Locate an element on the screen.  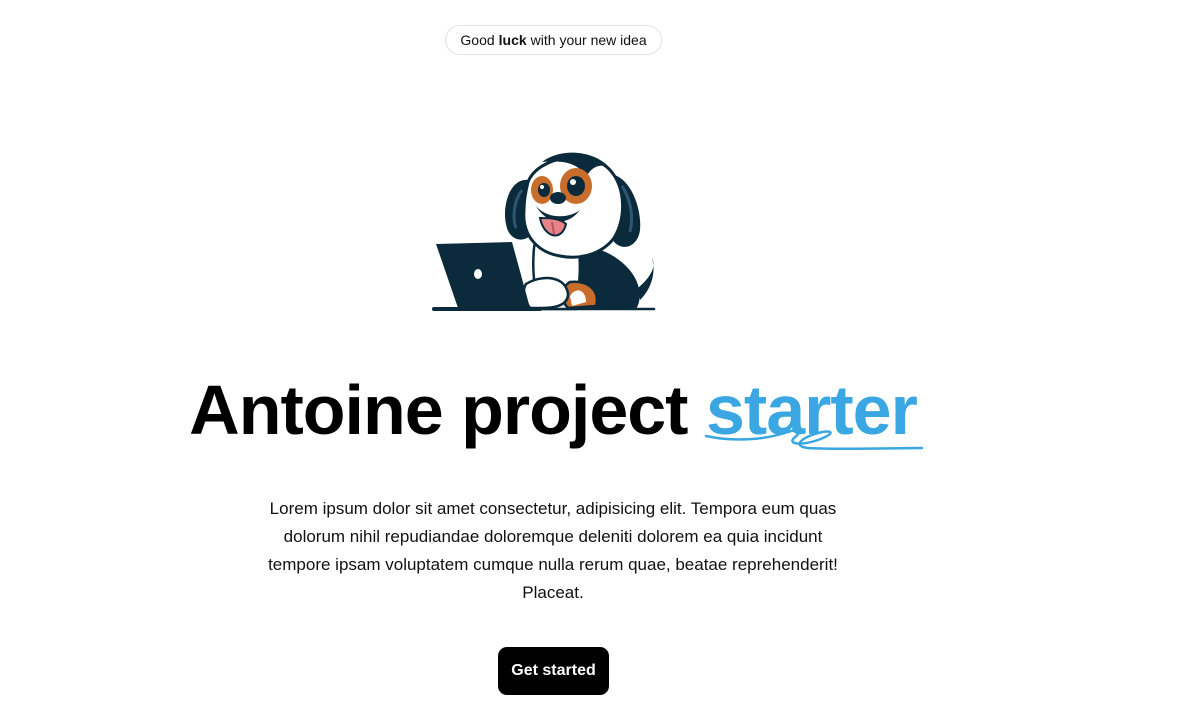
announcement-badge: Good luck with your new idea is located at coordinates (553, 40).